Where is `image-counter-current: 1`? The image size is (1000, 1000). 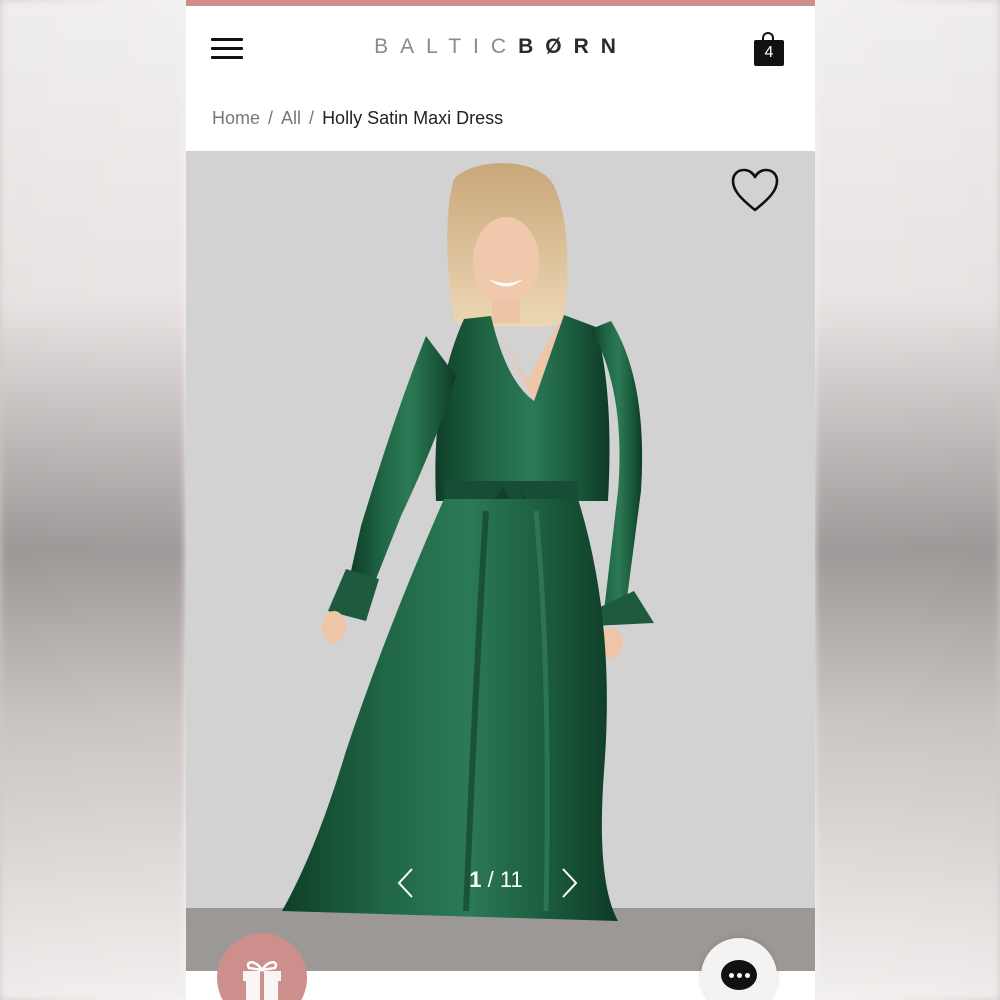
image-counter-current: 1 is located at coordinates (475, 879).